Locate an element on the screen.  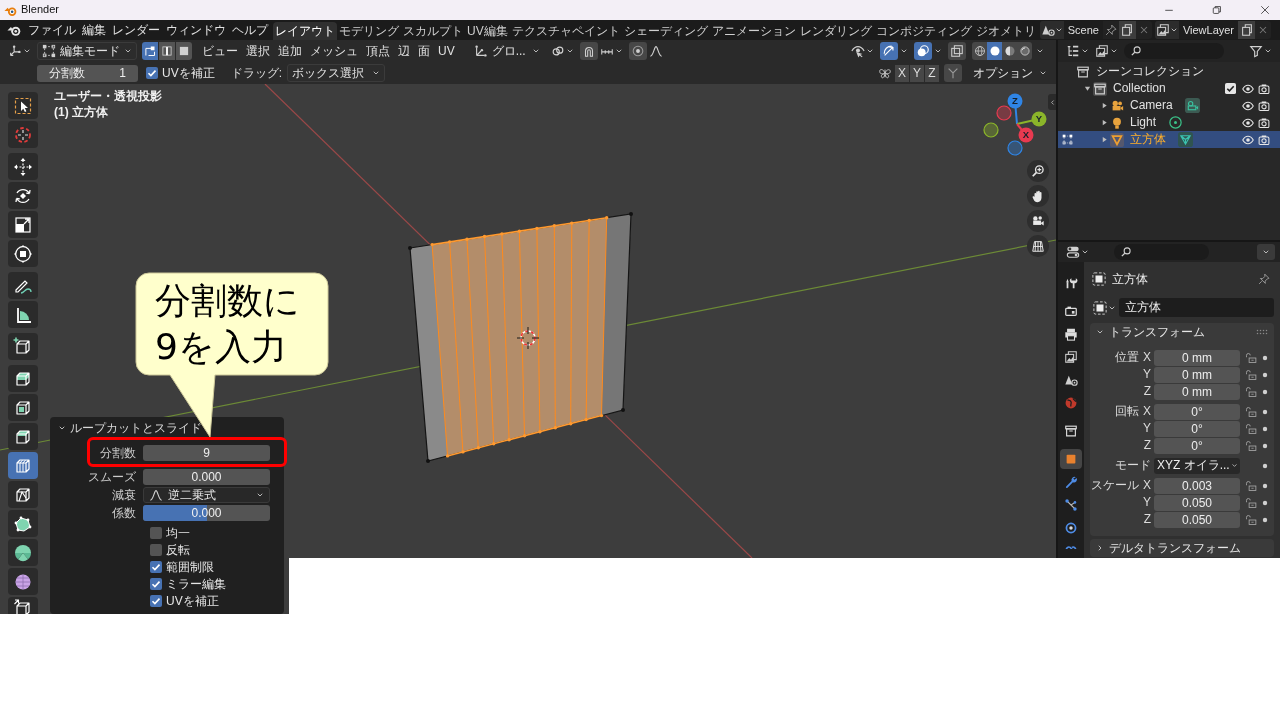
menu-item: 選択 is located at coordinates (258, 51).